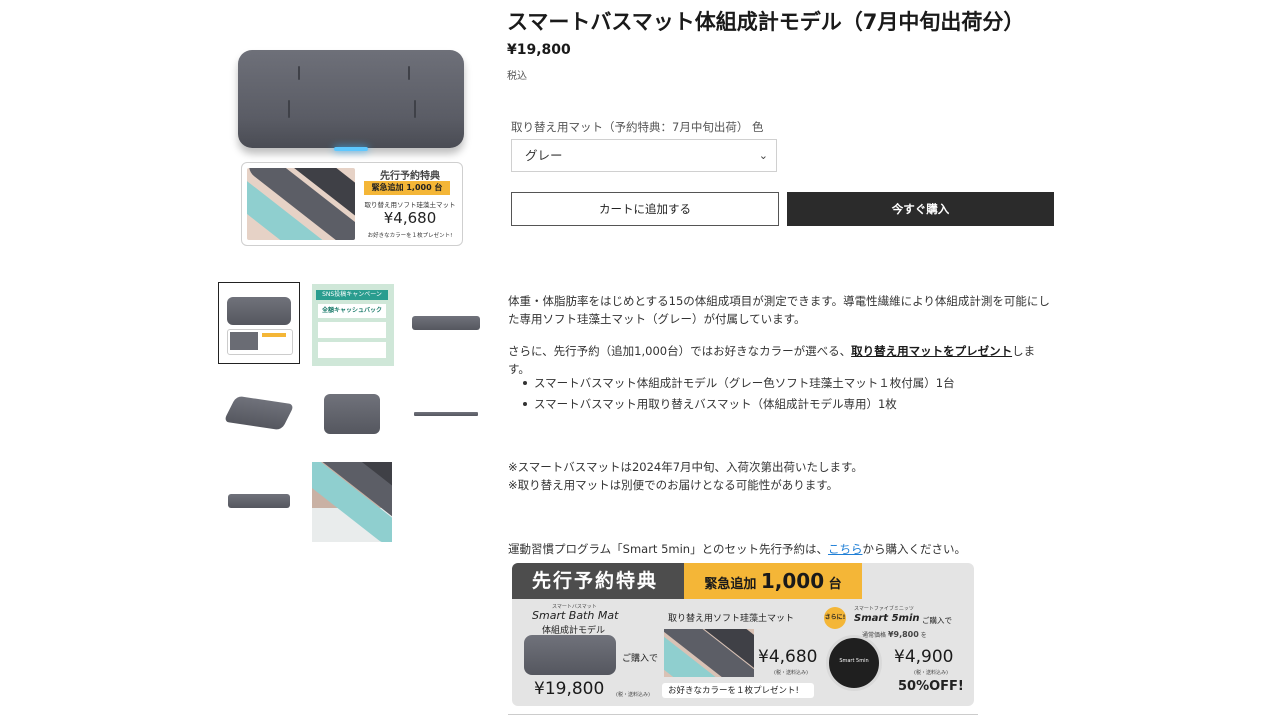 Image resolution: width=1280 pixels, height=720 pixels. Describe the element at coordinates (598, 581) in the screenshot. I see `banner-head: 先行予約特典` at that location.